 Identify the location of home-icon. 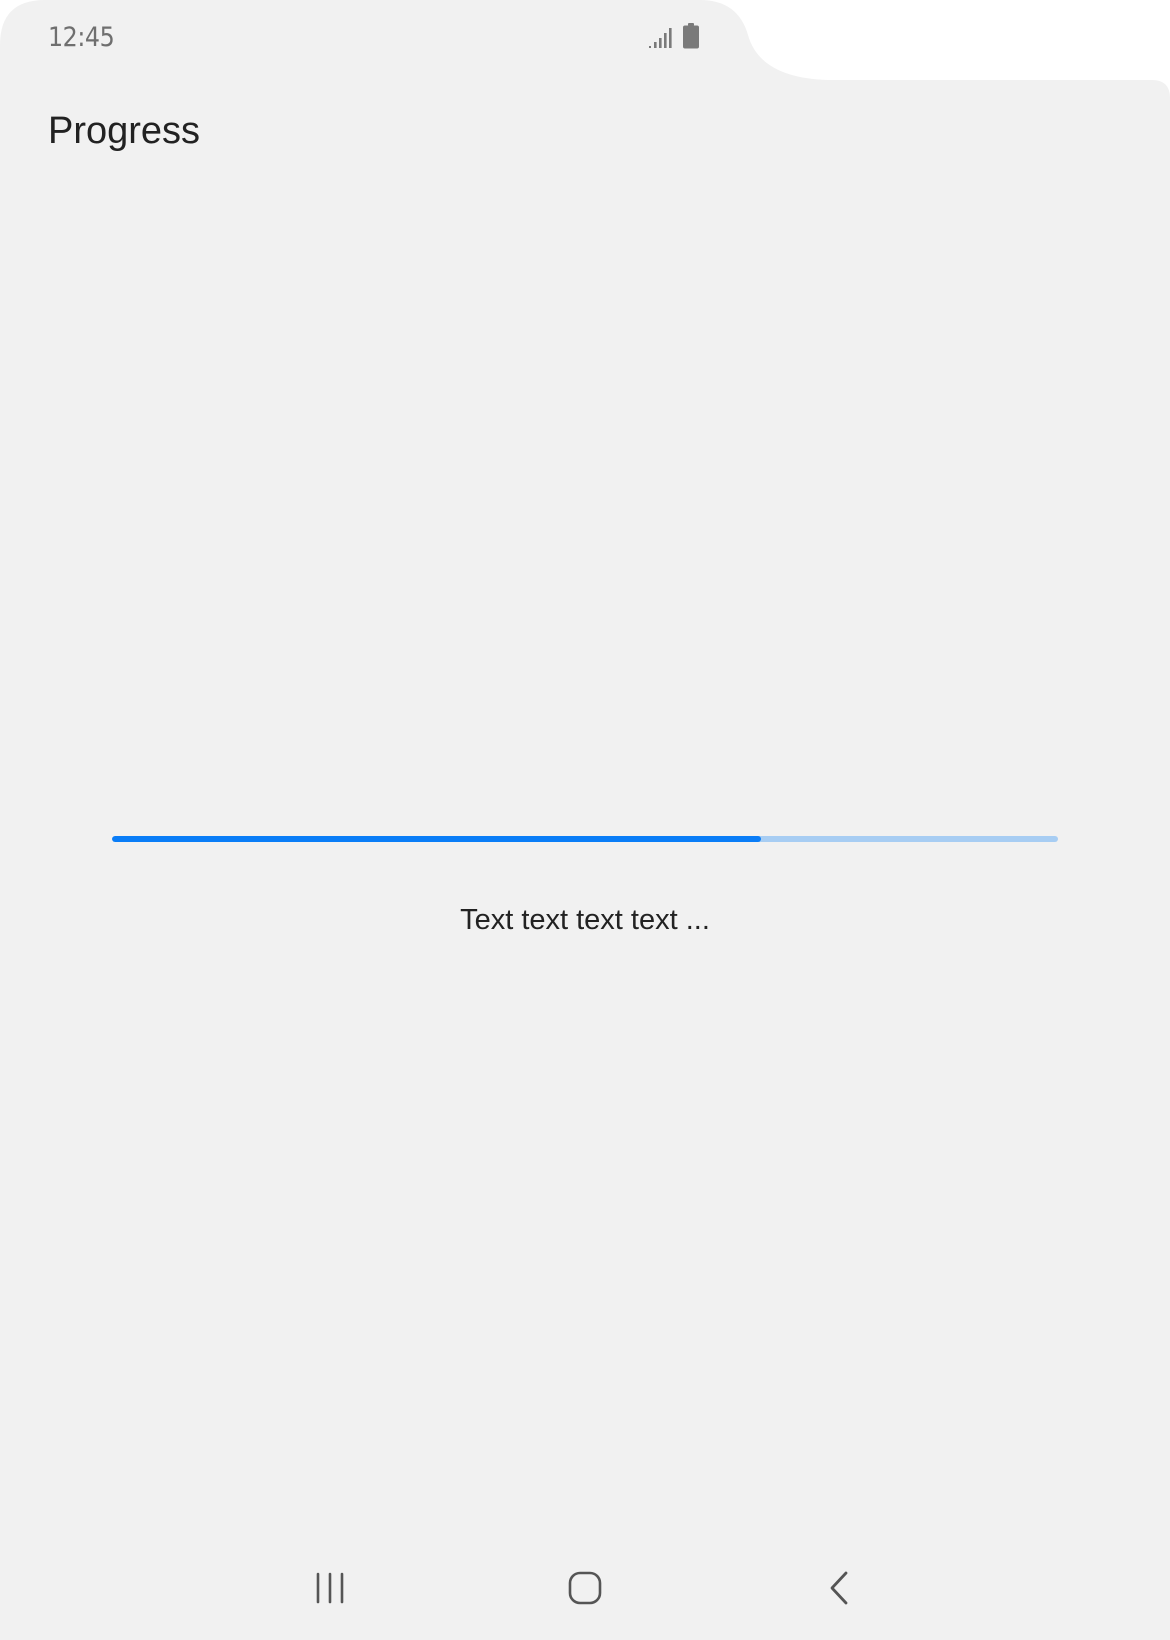
(585, 1590).